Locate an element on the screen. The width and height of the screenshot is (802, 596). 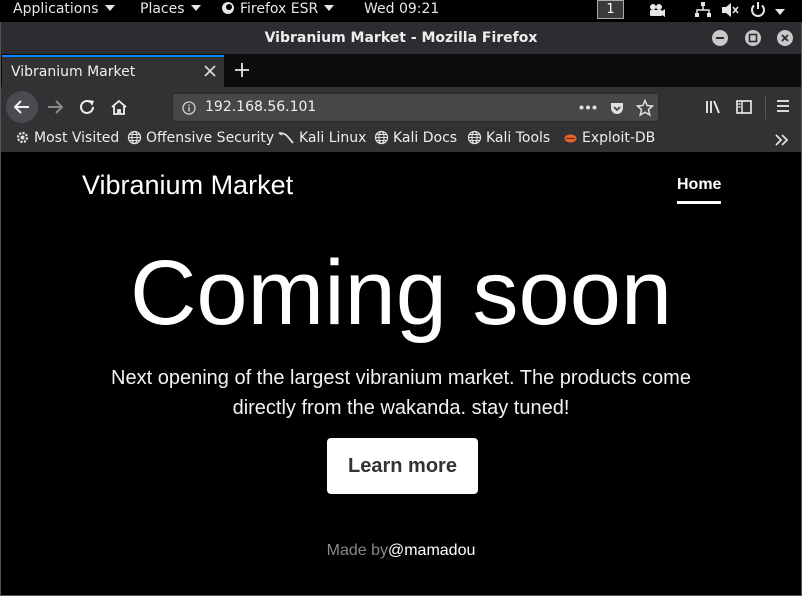
page-footer: Made by@mamadou is located at coordinates (401, 551).